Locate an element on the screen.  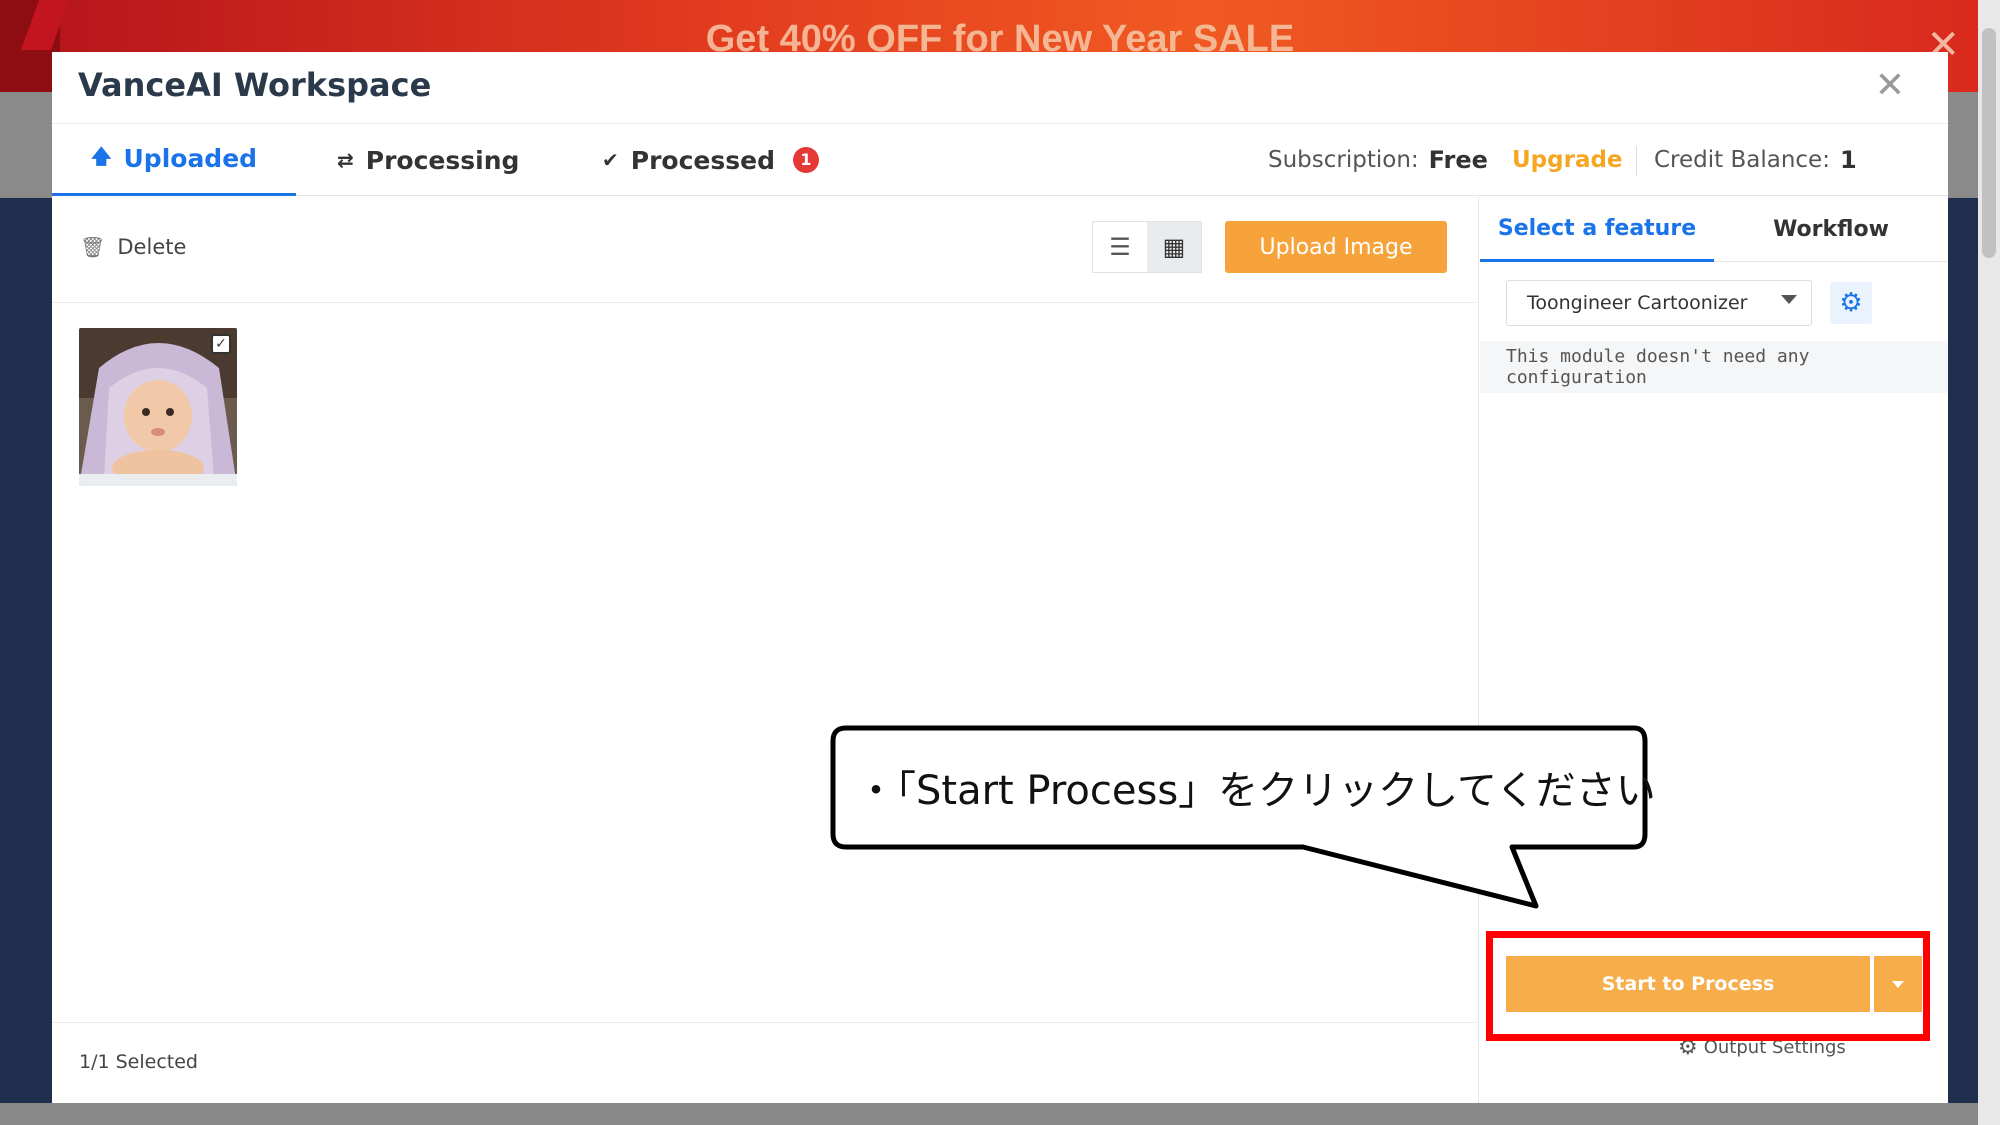
feature-select-value: Toongineer Cartoonizer is located at coordinates (1637, 303).